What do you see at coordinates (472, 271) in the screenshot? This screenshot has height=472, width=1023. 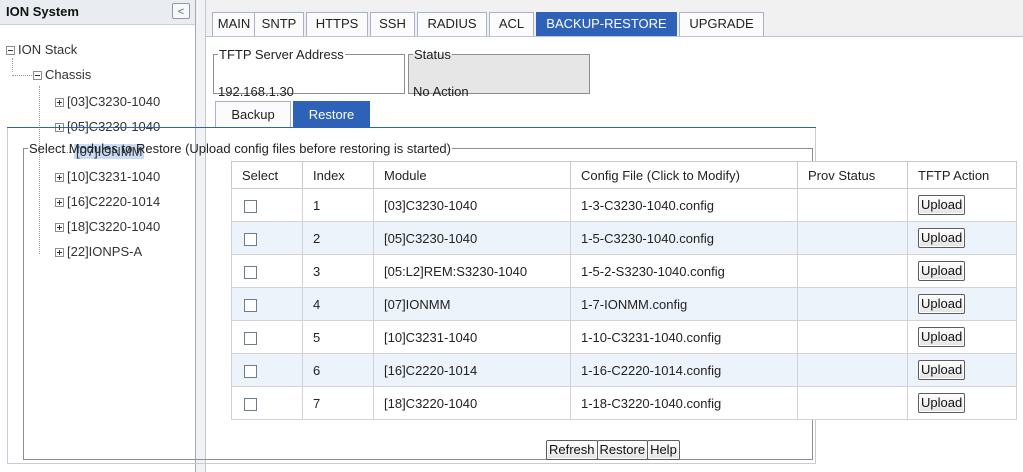 I see `module-cell: [05:L2]REM:S3230-1040` at bounding box center [472, 271].